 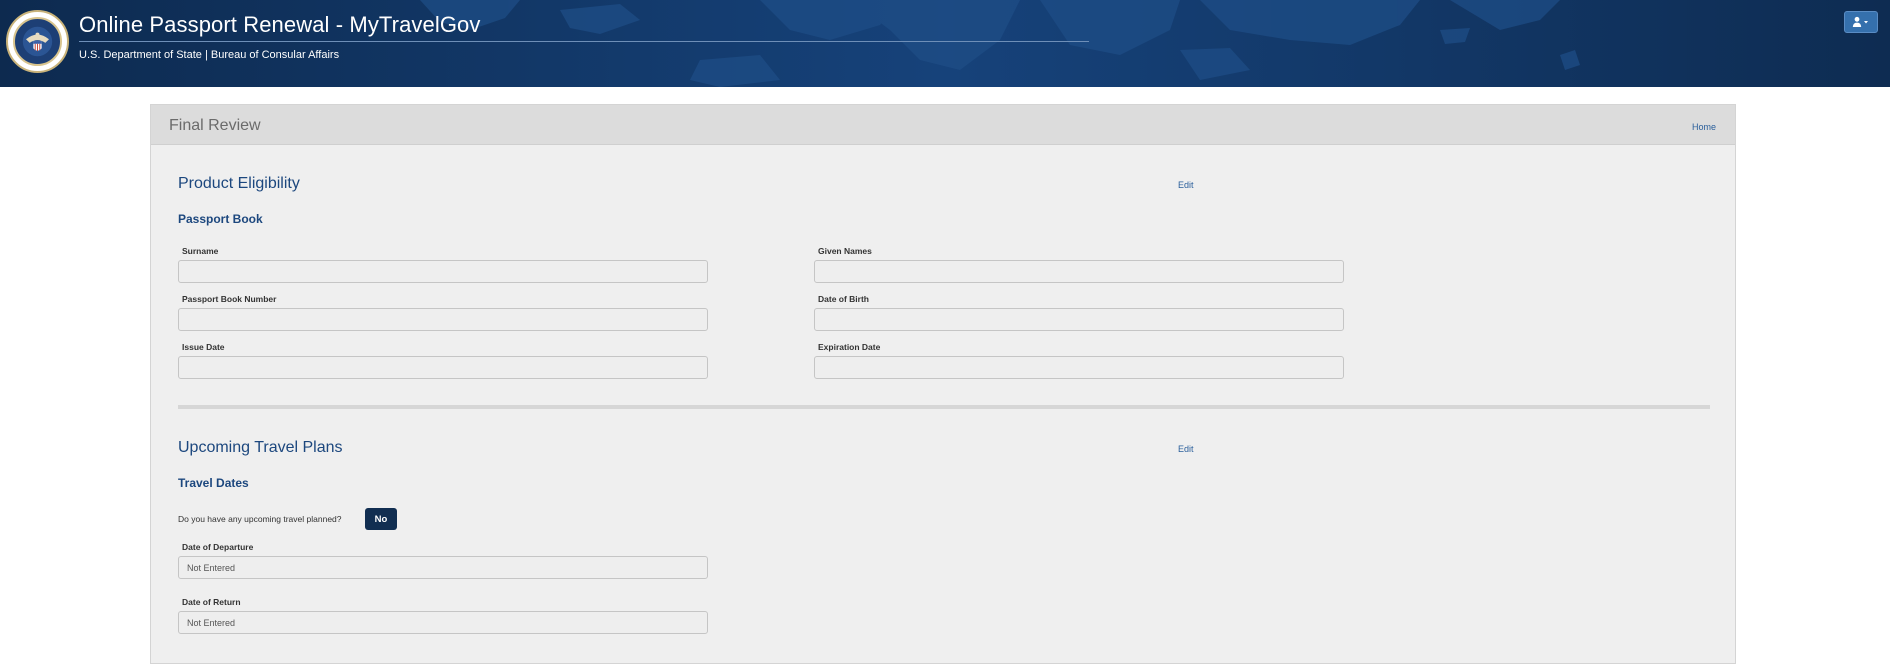 I want to click on title-divider, so click(x=584, y=41).